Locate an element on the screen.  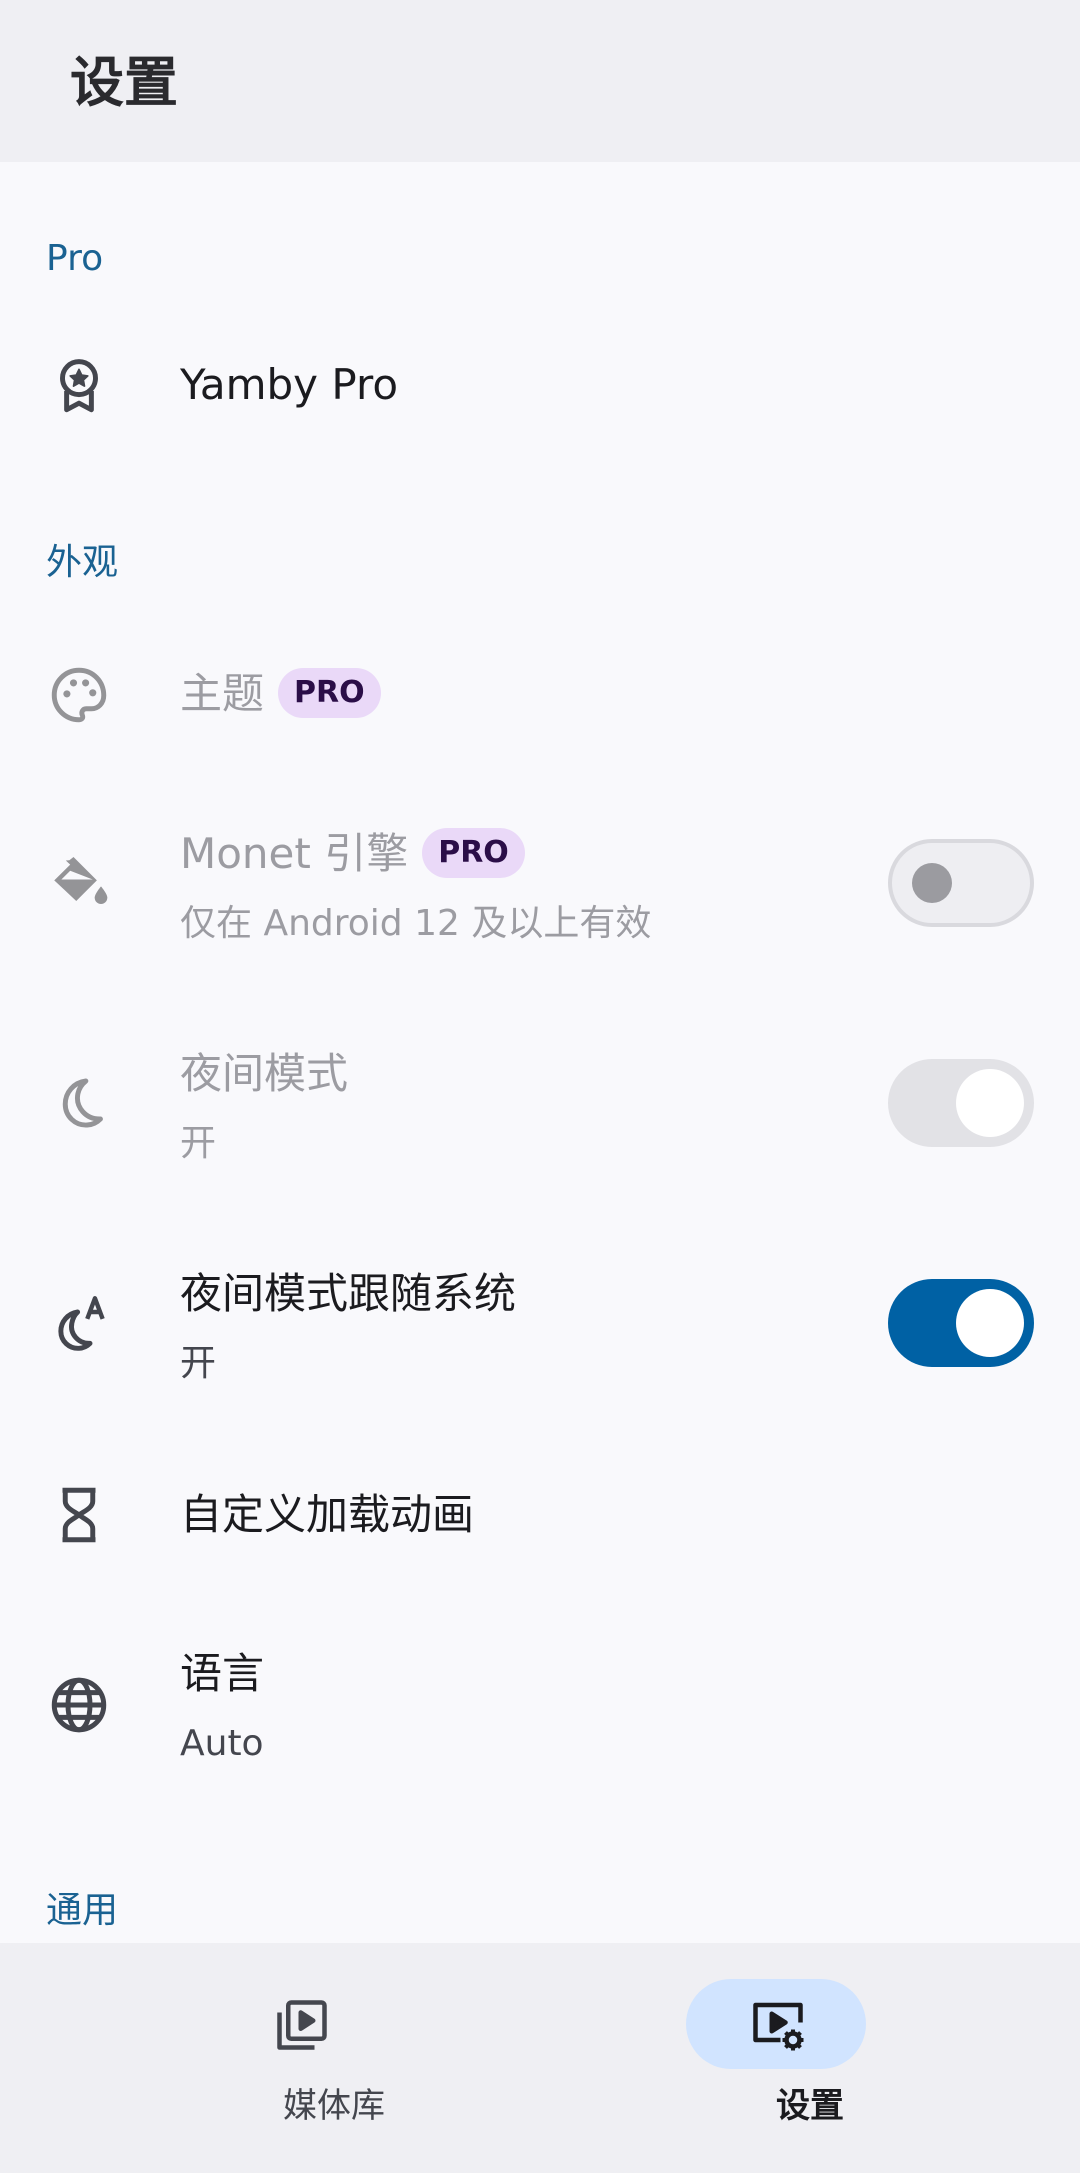
video-settings-icon is located at coordinates (778, 2025).